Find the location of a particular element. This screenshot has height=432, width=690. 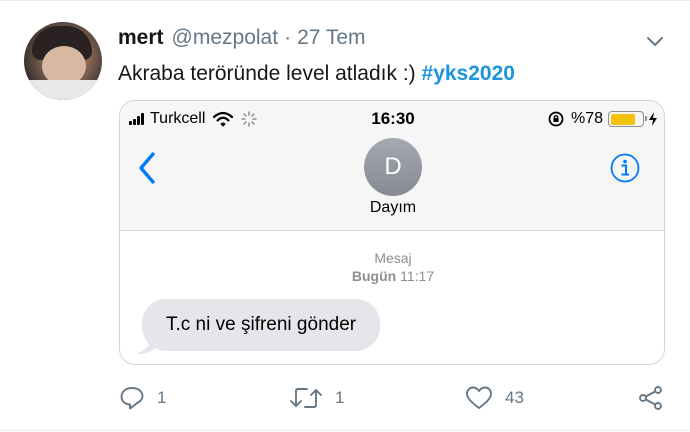

contact-avatar: D is located at coordinates (393, 167).